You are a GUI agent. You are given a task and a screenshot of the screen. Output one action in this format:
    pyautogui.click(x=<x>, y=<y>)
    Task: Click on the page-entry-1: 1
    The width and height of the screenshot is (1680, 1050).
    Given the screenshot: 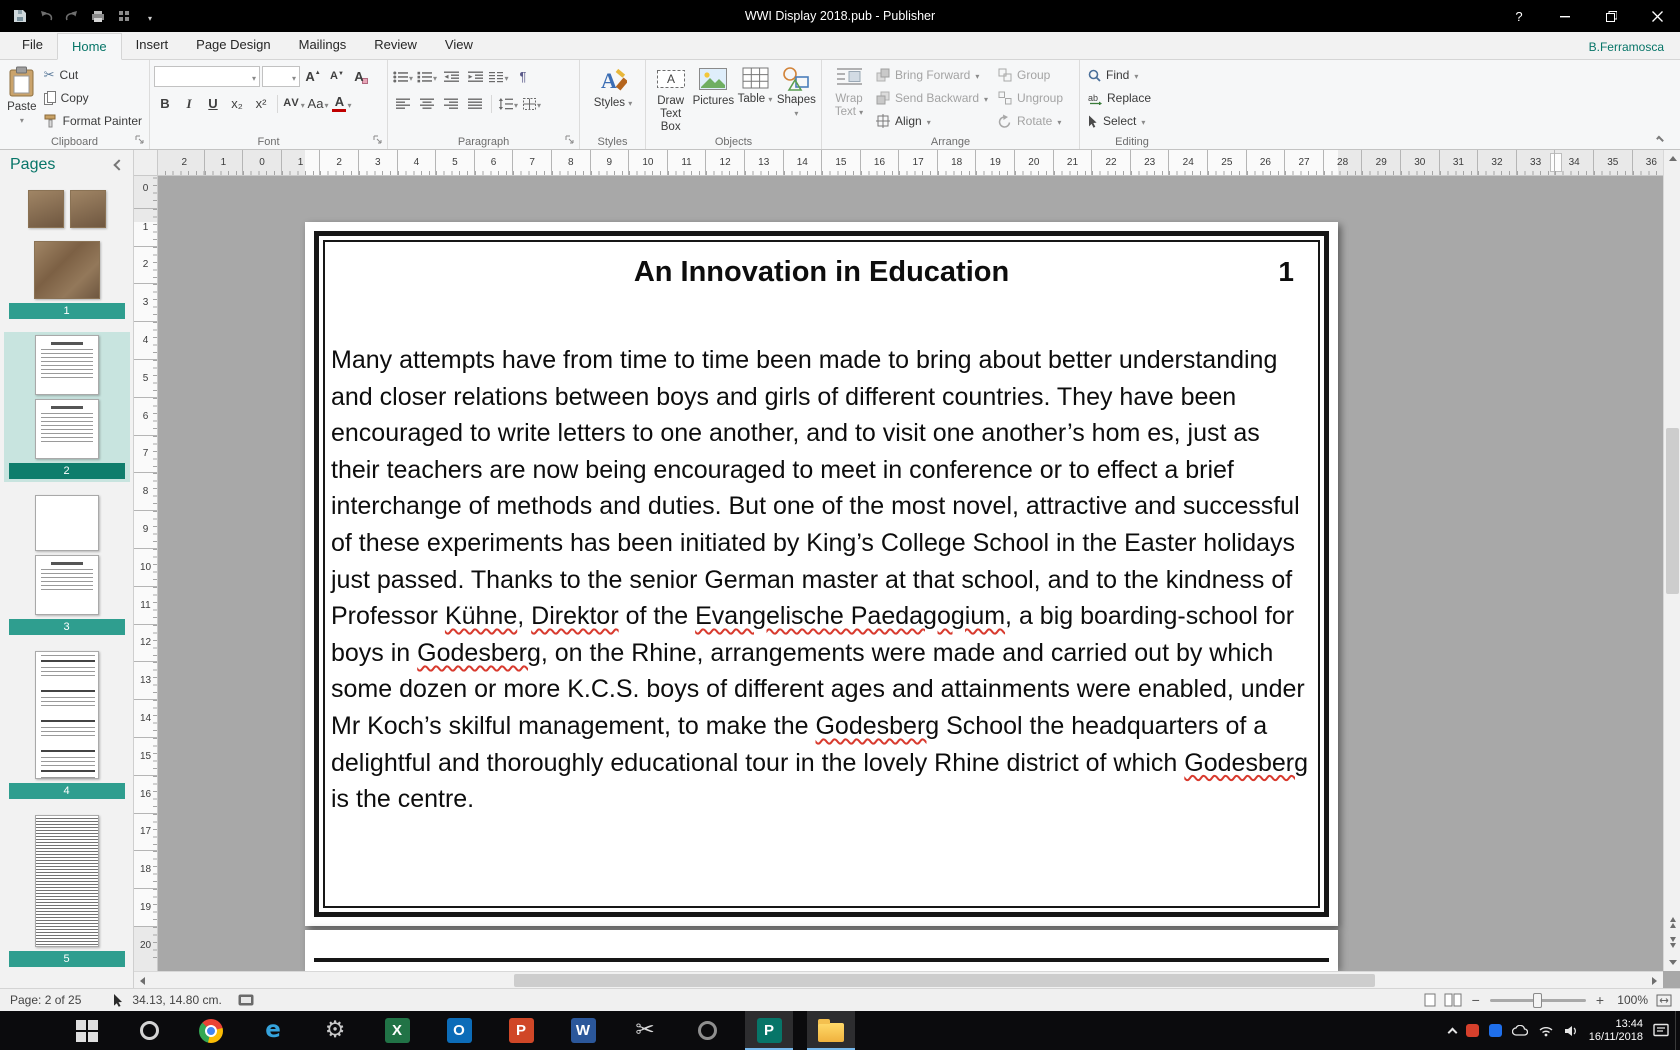 What is the action you would take?
    pyautogui.click(x=67, y=280)
    